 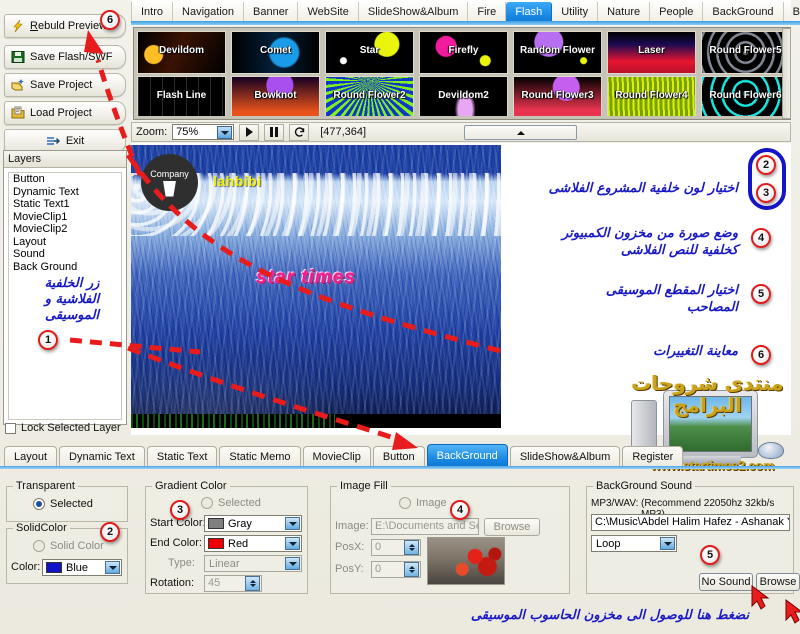 I want to click on gallery-thumbnail: Bowknot, so click(x=275, y=96).